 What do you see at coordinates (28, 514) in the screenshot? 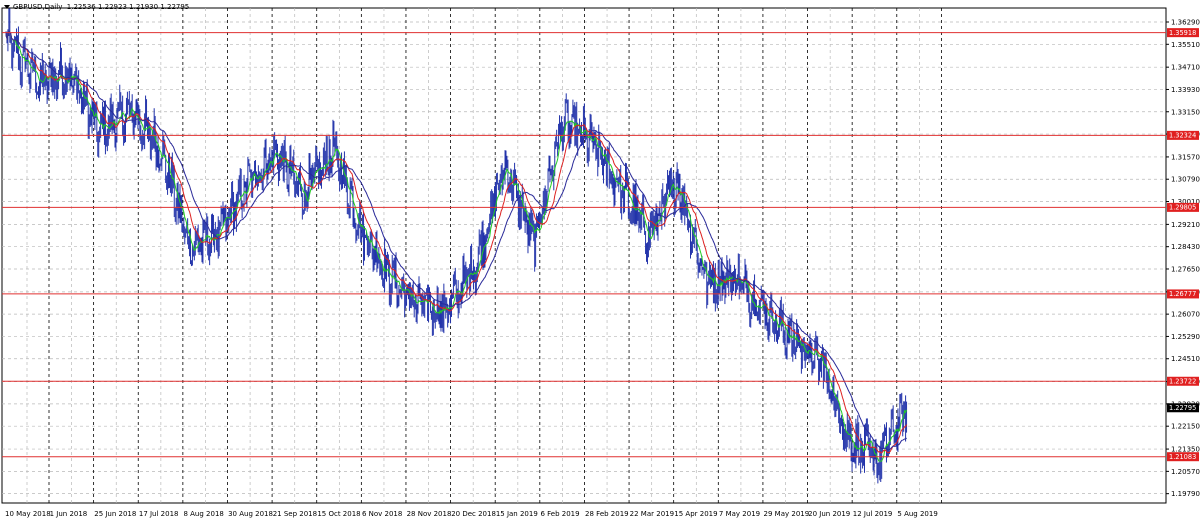
I see `x-tick-label: 10 May 2018` at bounding box center [28, 514].